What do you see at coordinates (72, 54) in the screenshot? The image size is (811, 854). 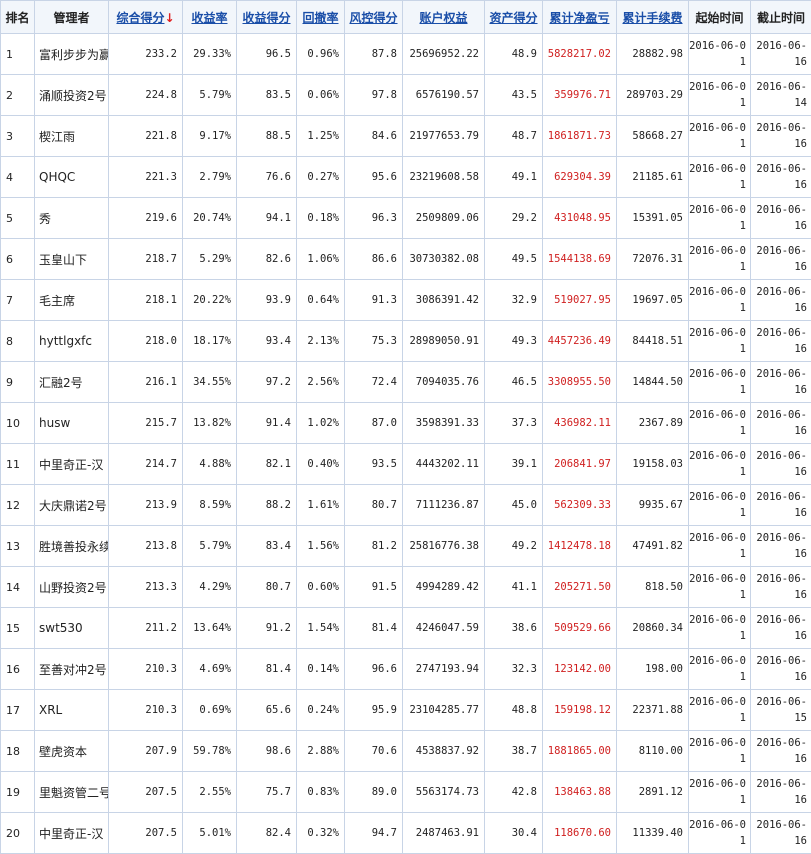 I see `cell-manager: 富利步步为赢` at bounding box center [72, 54].